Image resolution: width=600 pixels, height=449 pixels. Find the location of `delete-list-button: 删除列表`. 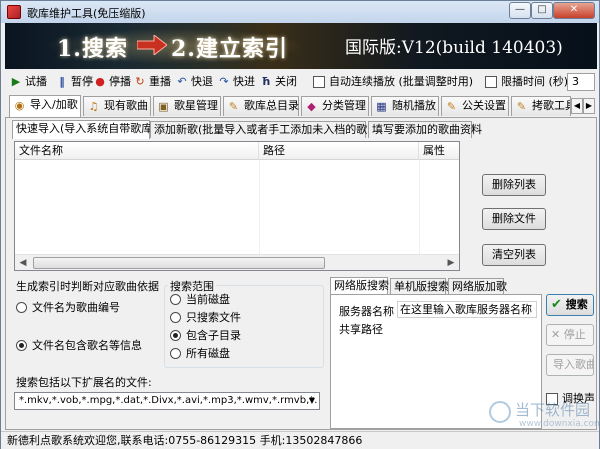

delete-list-button: 删除列表 is located at coordinates (514, 185).